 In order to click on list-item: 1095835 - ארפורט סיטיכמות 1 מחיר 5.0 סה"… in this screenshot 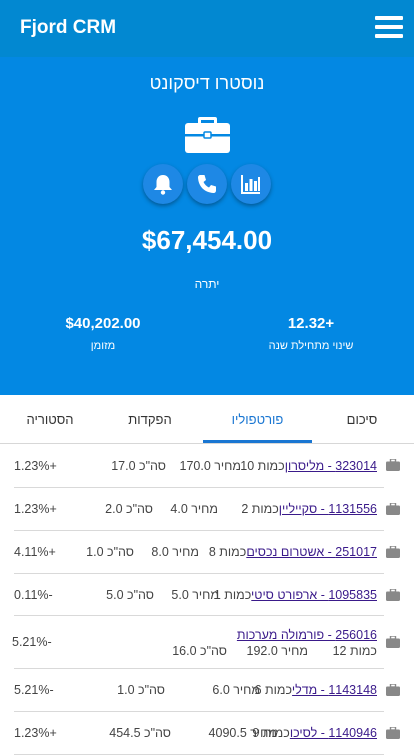, I will do `click(199, 595)`.